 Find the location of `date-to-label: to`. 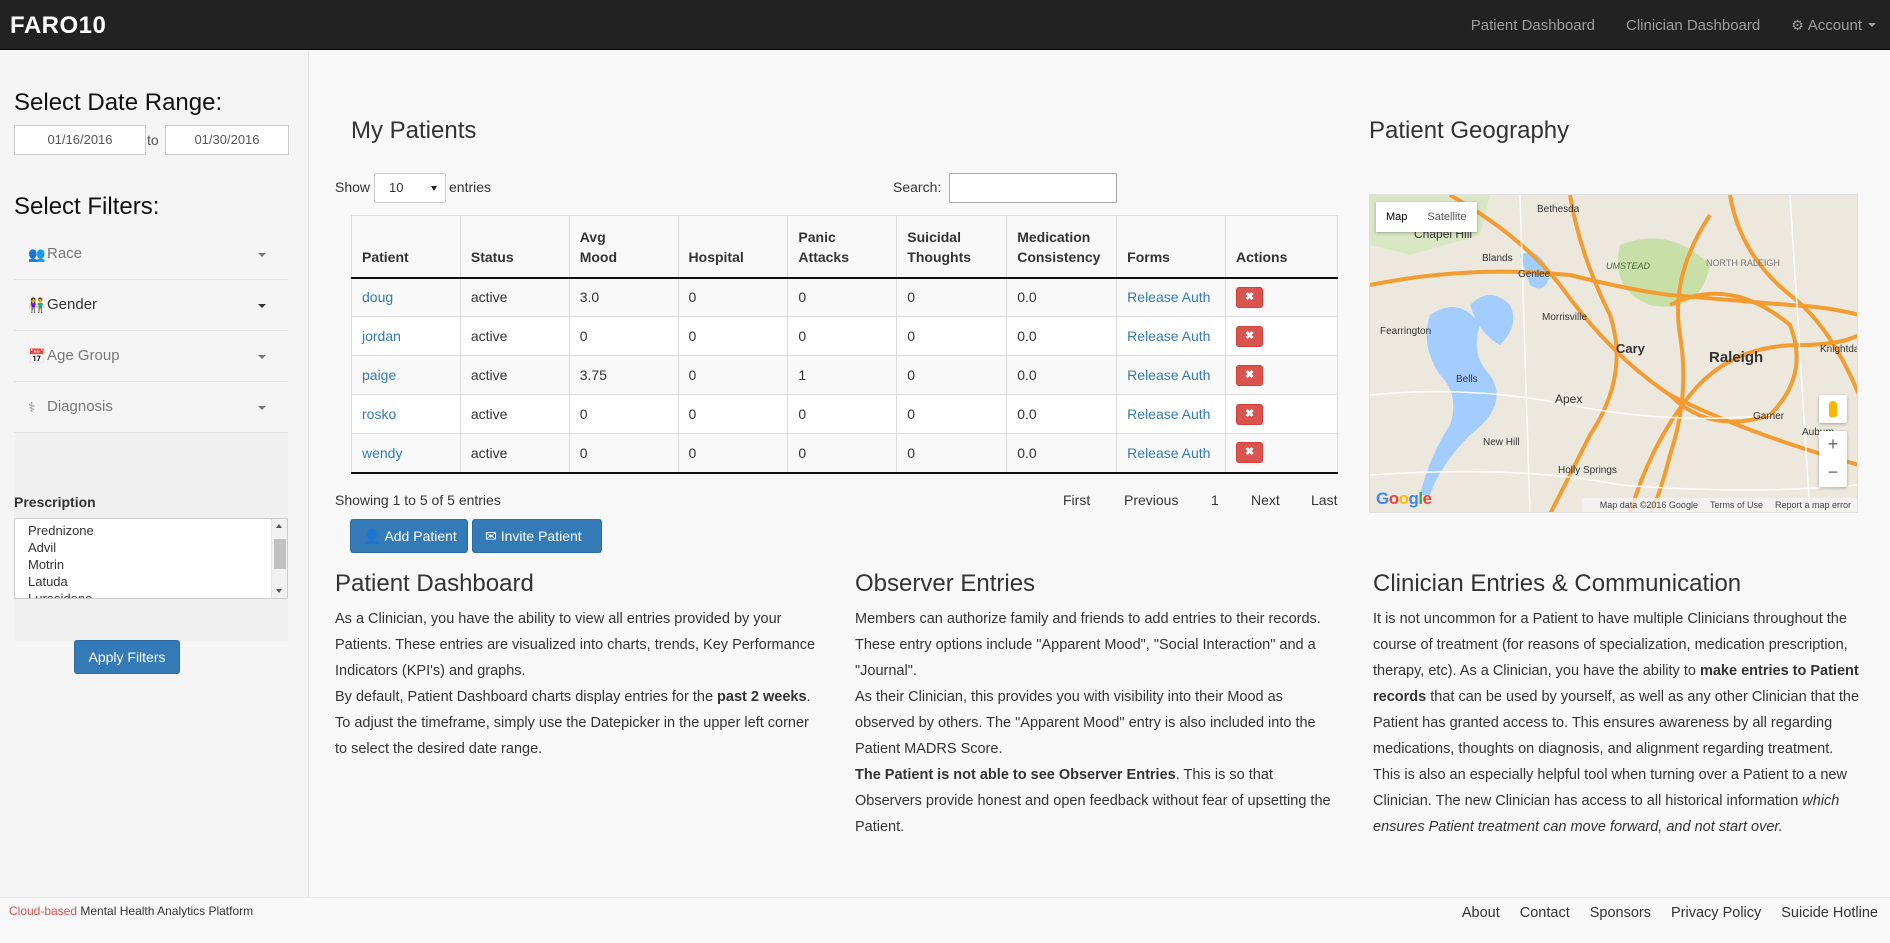

date-to-label: to is located at coordinates (153, 140).